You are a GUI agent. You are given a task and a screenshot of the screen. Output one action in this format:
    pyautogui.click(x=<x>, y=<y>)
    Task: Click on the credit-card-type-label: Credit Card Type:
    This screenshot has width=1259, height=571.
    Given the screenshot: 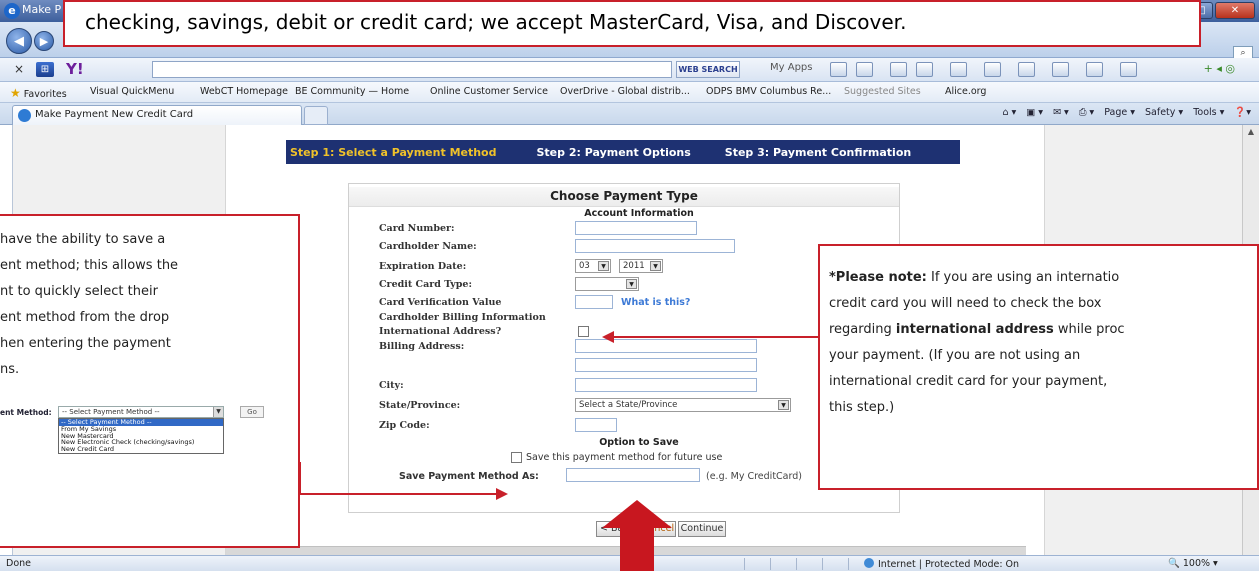 What is the action you would take?
    pyautogui.click(x=425, y=284)
    